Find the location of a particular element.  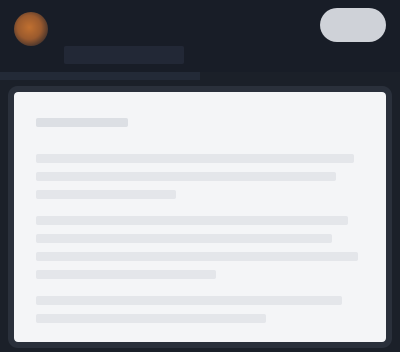

nav-tab is located at coordinates (124, 55).